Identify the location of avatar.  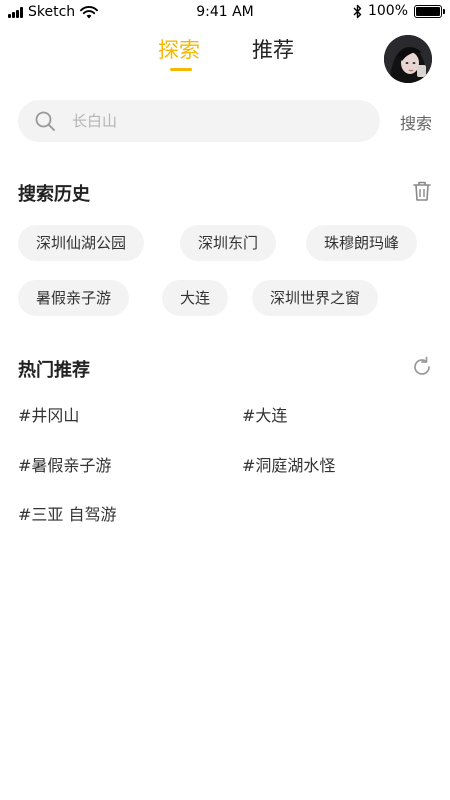
(408, 59).